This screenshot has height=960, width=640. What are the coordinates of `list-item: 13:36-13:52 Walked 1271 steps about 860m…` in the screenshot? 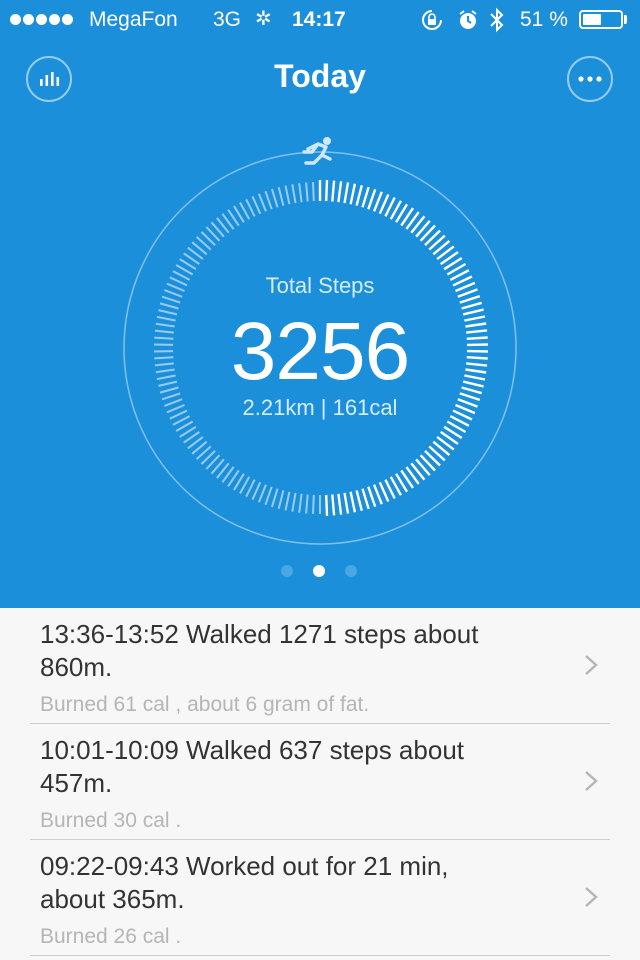 It's located at (320, 666).